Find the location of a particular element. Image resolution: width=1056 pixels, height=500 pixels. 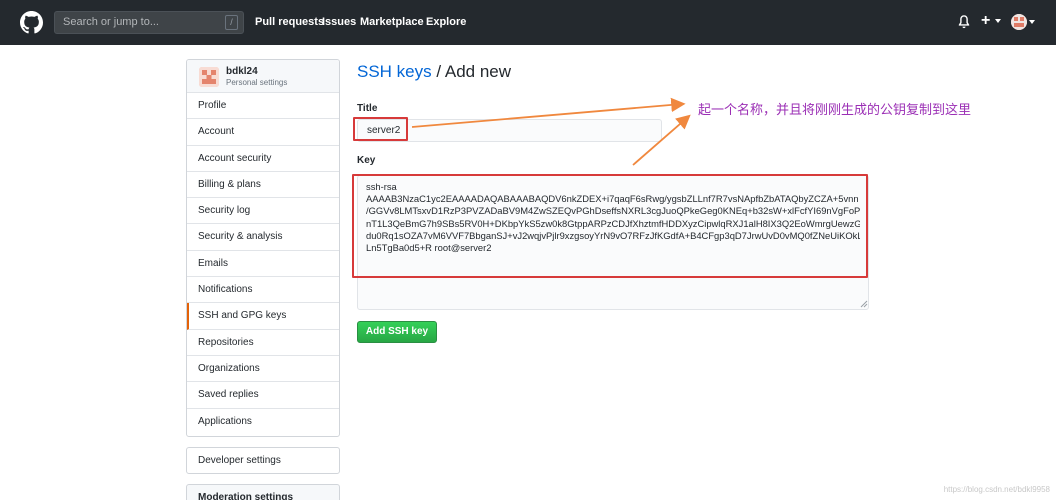

github-logo-icon is located at coordinates (31, 22).